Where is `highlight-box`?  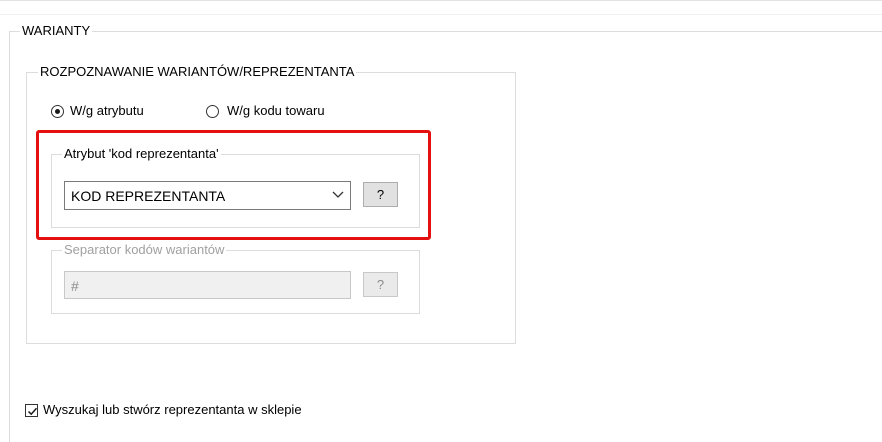
highlight-box is located at coordinates (233, 185).